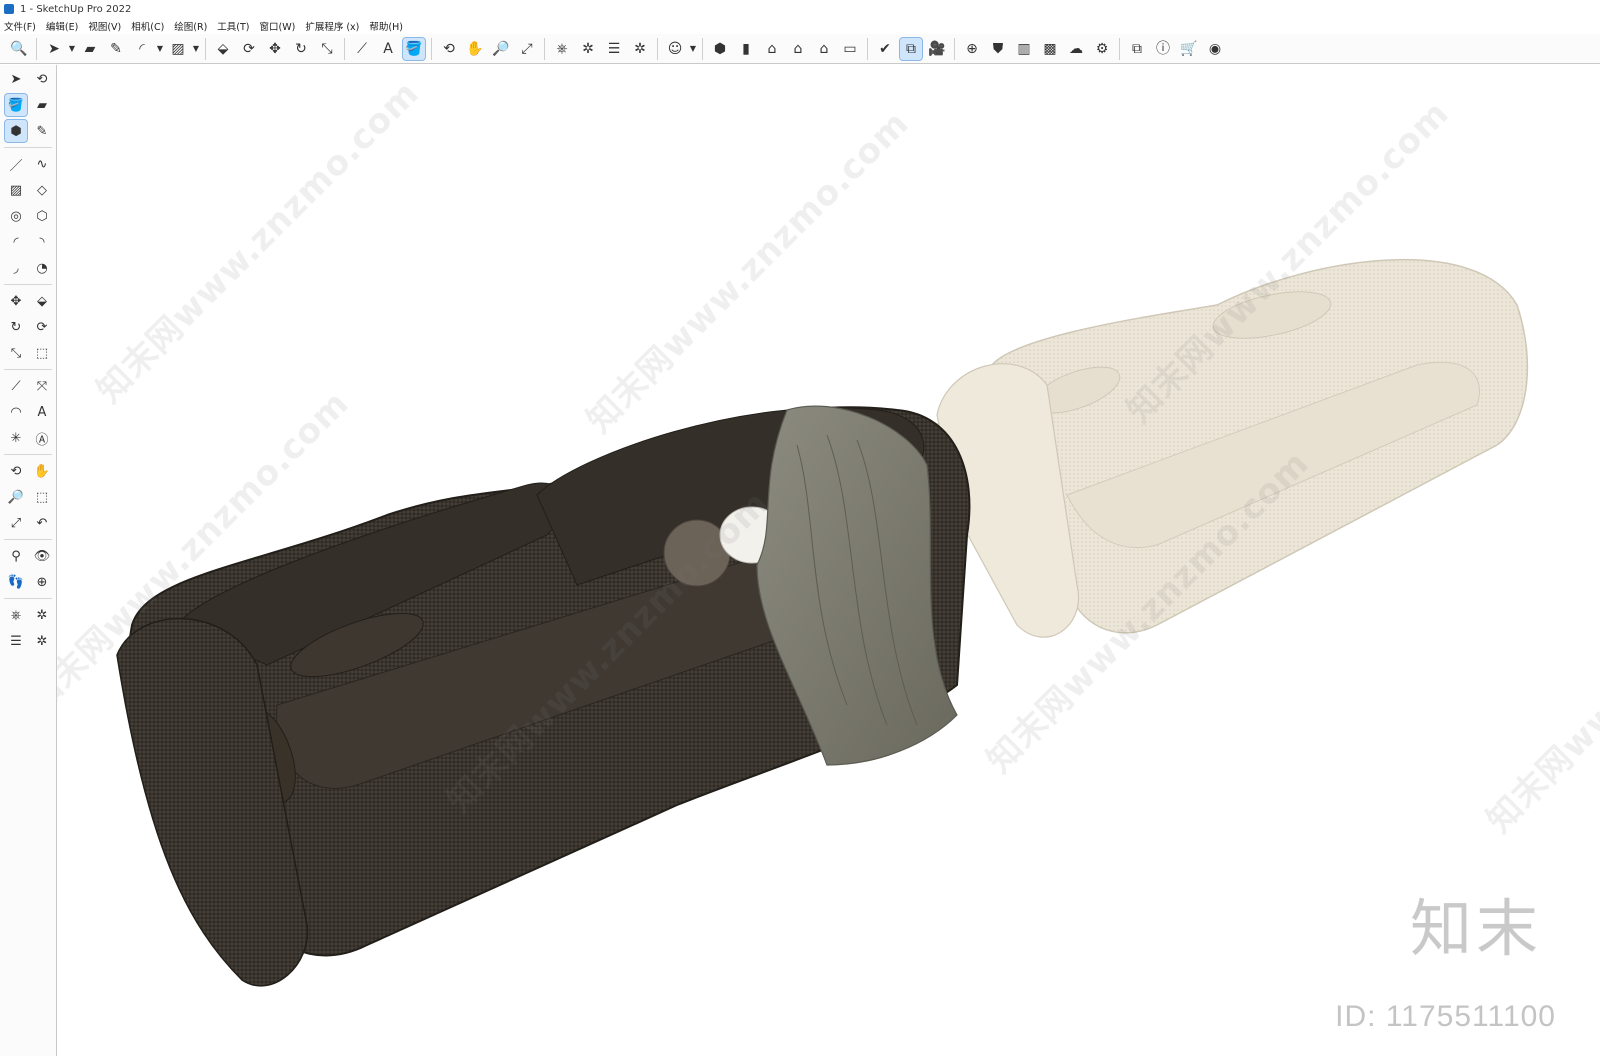 Image resolution: width=1600 pixels, height=1056 pixels. What do you see at coordinates (798, 49) in the screenshot?
I see `house-icon: ⌂` at bounding box center [798, 49].